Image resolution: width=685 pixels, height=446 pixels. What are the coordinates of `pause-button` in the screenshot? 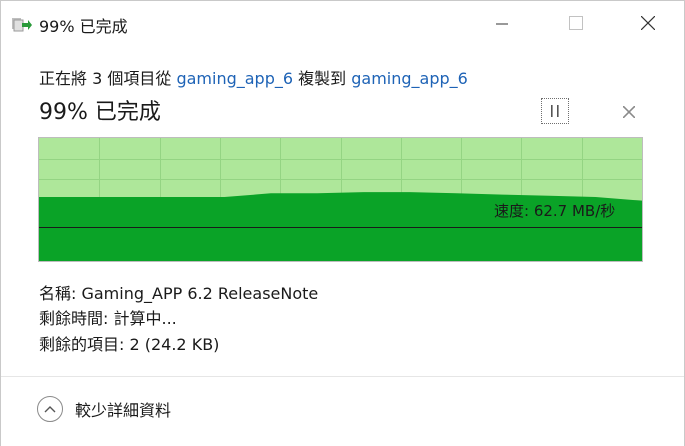 It's located at (555, 111).